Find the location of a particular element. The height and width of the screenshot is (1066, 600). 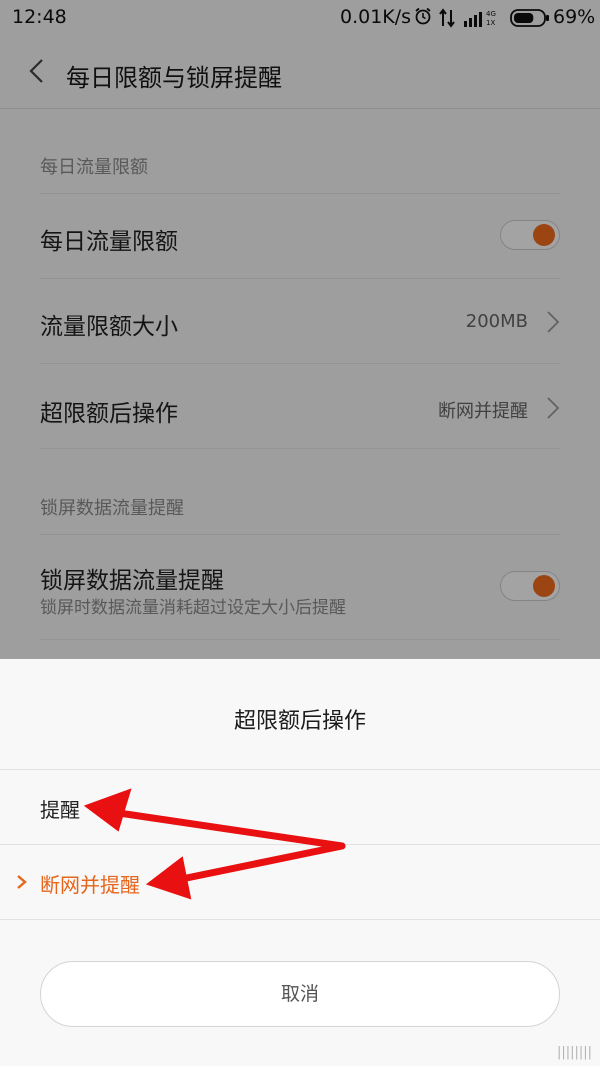

divider is located at coordinates (300, 919).